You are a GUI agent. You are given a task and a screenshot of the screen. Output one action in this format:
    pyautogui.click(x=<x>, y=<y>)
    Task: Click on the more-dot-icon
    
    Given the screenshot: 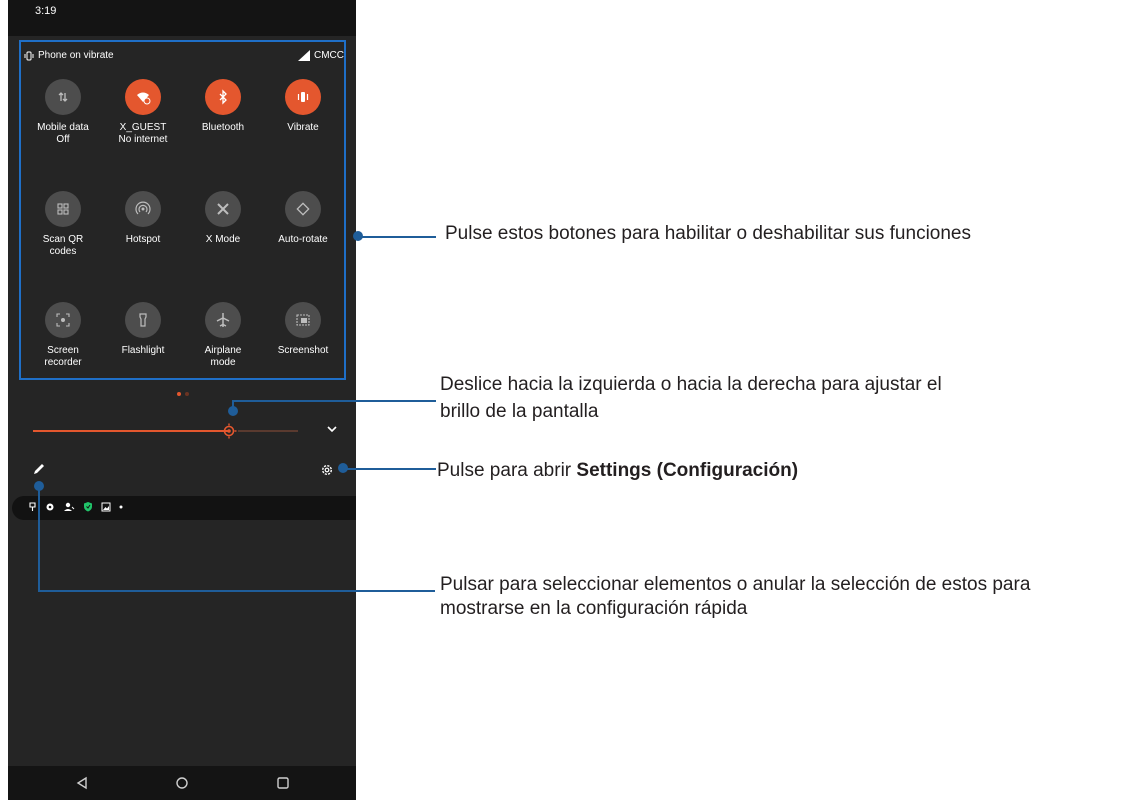 What is the action you would take?
    pyautogui.click(x=121, y=506)
    